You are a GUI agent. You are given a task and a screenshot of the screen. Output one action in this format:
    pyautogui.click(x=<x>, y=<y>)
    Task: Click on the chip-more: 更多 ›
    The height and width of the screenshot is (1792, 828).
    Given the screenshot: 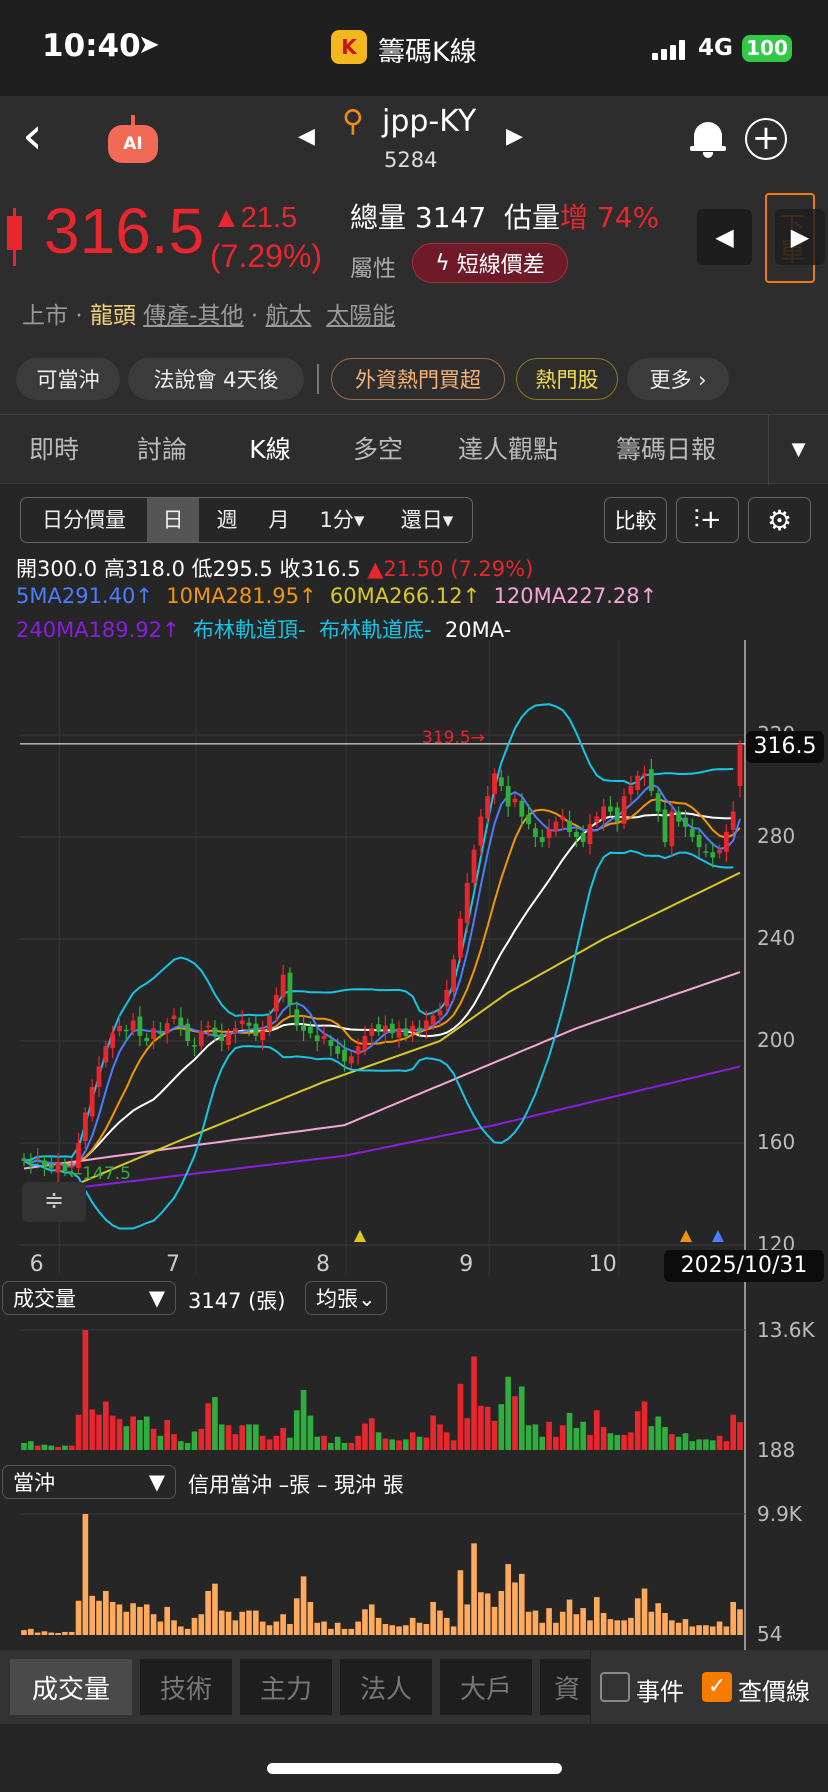 What is the action you would take?
    pyautogui.click(x=678, y=379)
    